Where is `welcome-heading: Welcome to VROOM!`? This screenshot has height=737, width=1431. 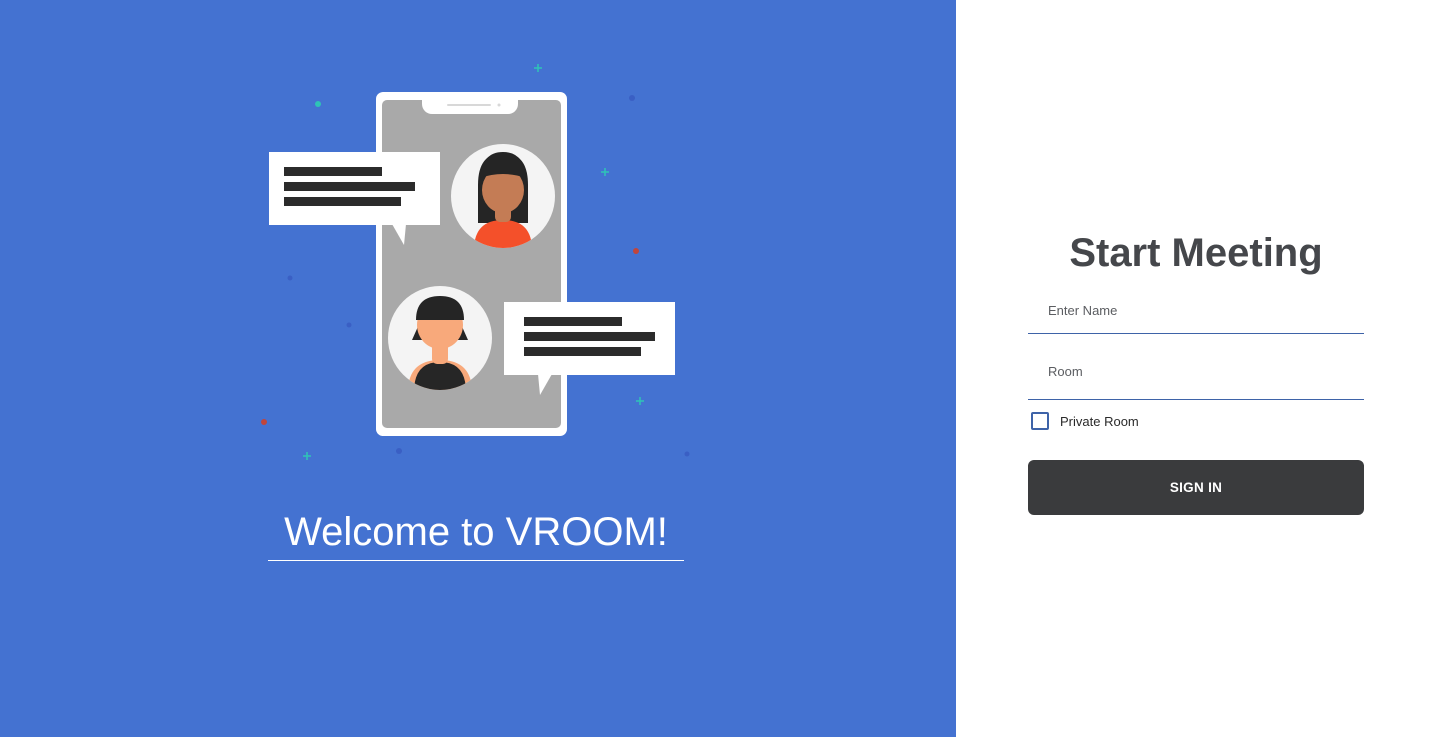 welcome-heading: Welcome to VROOM! is located at coordinates (476, 534).